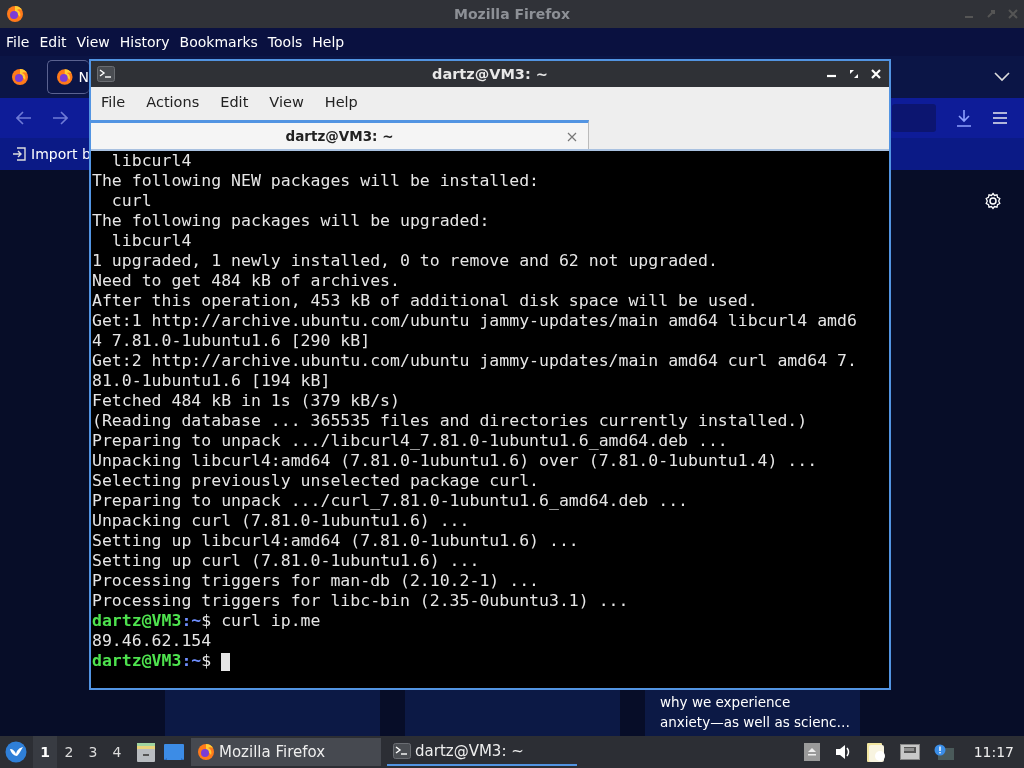 This screenshot has width=1024, height=768. Describe the element at coordinates (425, 301) in the screenshot. I see `terminal-line: After this operation, 453 kB of additional disk space will be used.` at that location.